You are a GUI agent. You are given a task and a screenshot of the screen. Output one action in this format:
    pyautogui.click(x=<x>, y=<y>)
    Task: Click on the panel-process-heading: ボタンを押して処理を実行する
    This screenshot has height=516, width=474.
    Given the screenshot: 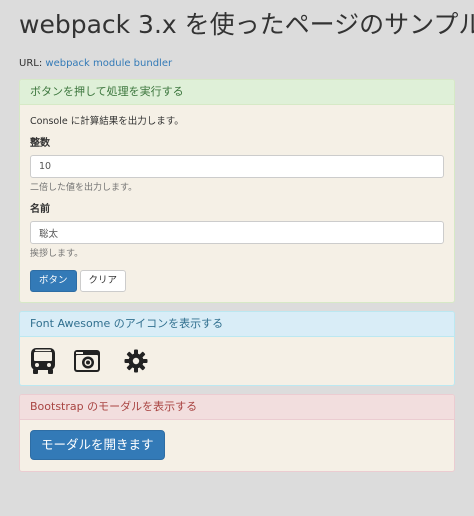 What is the action you would take?
    pyautogui.click(x=237, y=92)
    